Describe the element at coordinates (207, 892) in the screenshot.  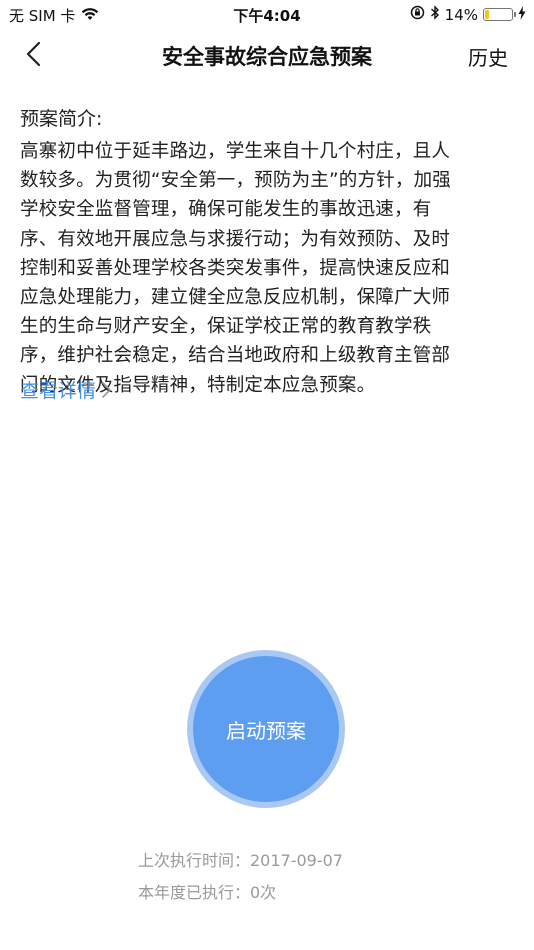
I see `year-count-text: 本年度已执行：0次` at that location.